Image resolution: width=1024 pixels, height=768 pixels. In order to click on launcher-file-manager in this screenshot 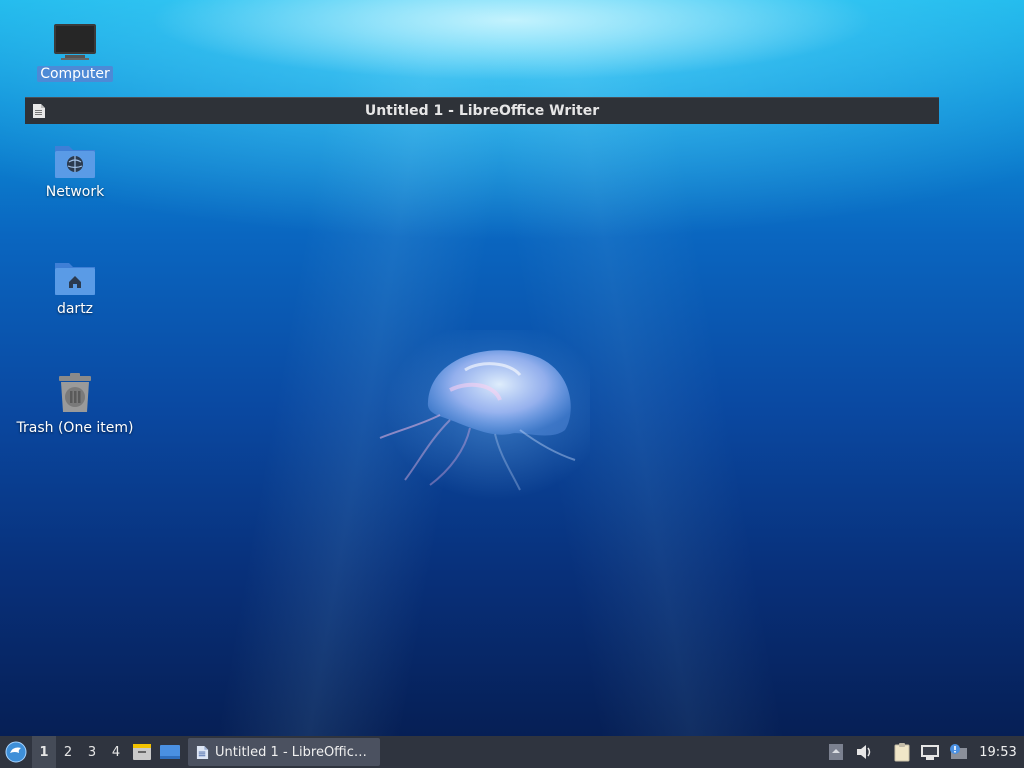, I will do `click(142, 752)`.